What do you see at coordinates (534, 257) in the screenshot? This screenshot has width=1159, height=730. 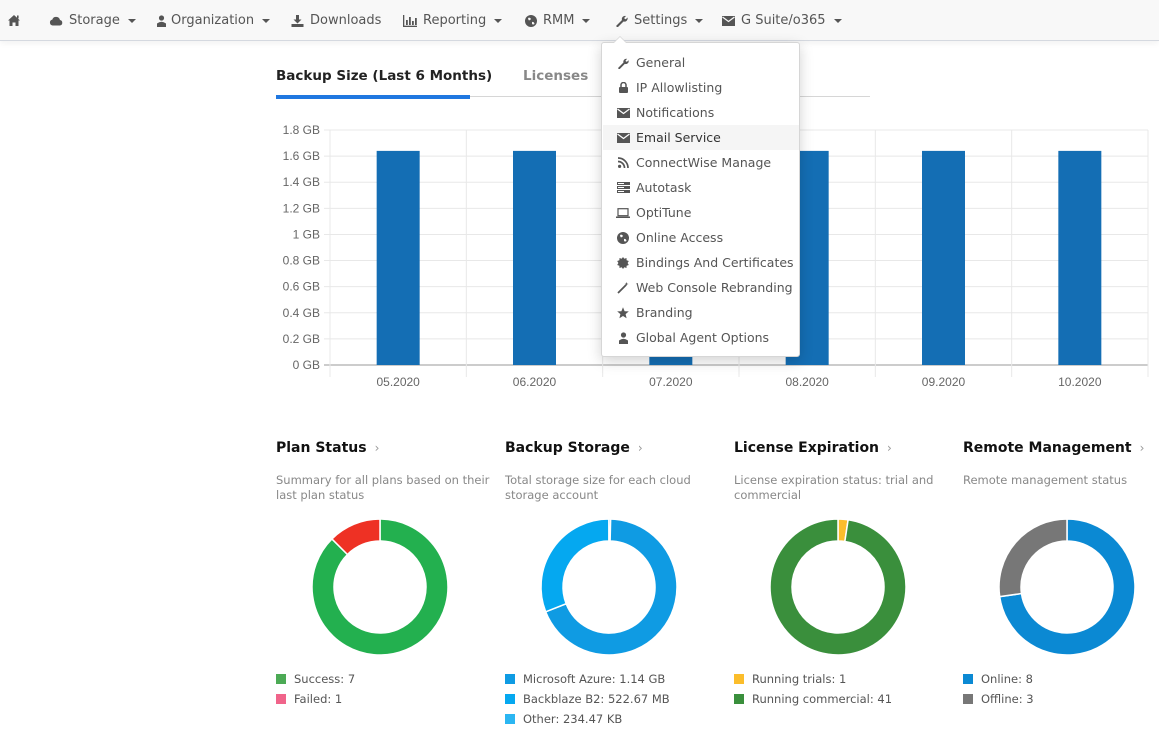 I see `bar-06.2020` at bounding box center [534, 257].